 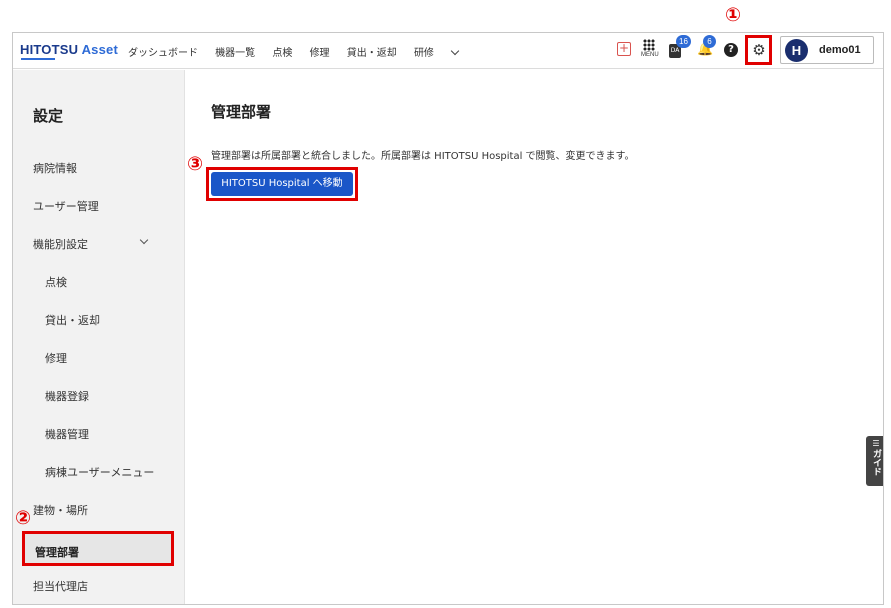 What do you see at coordinates (23, 518) in the screenshot?
I see `annotation-2: ②` at bounding box center [23, 518].